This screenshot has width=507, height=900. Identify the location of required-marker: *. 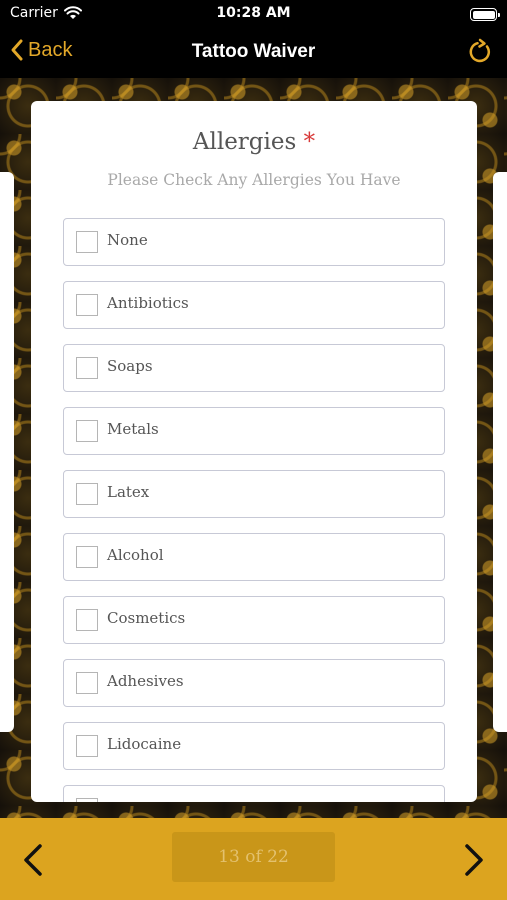
(309, 142).